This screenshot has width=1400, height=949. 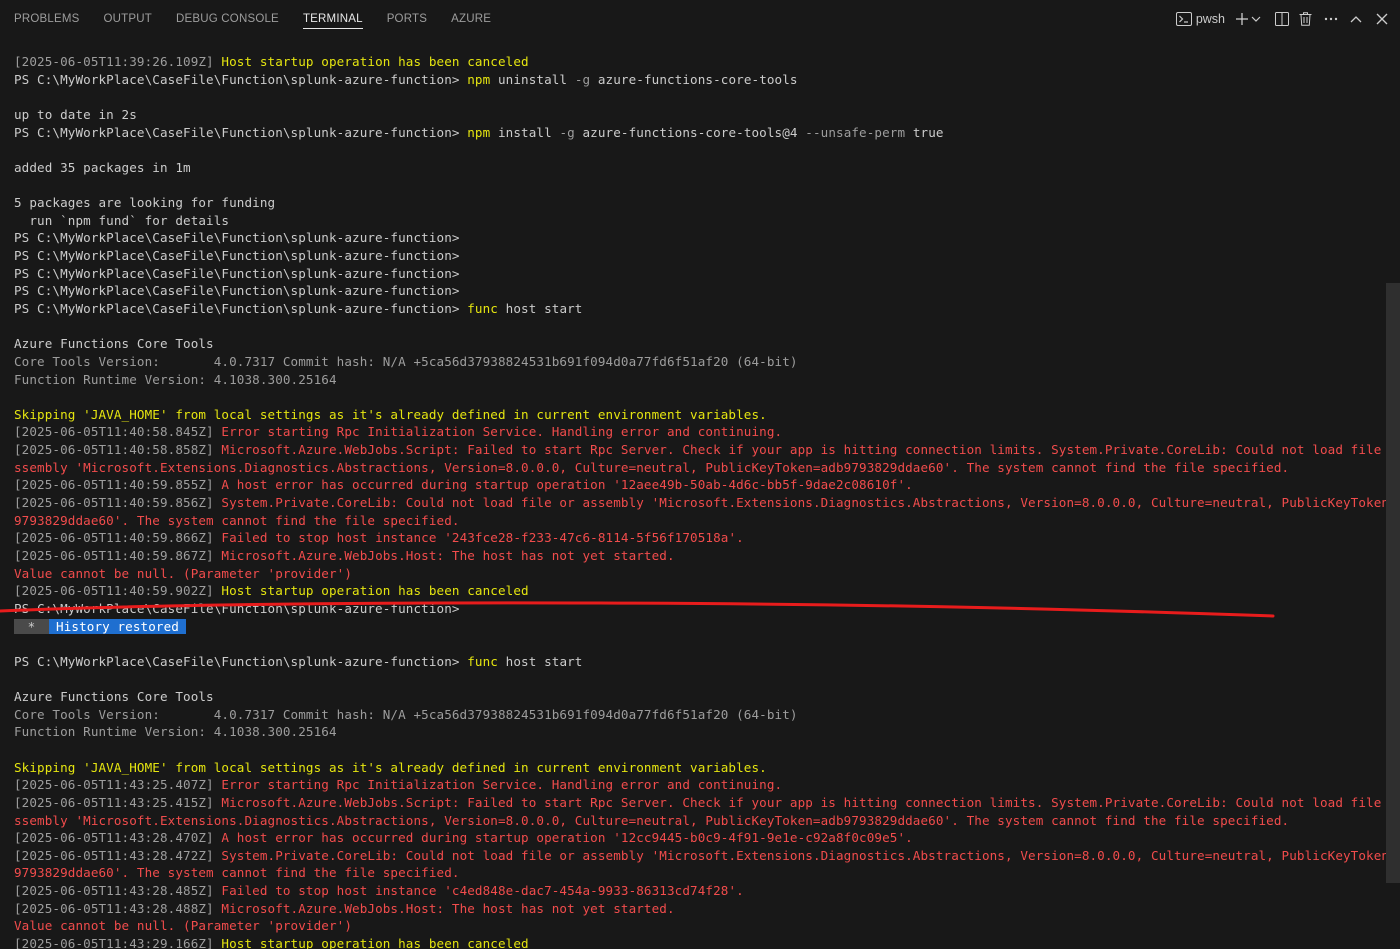 What do you see at coordinates (700, 168) in the screenshot?
I see `terminal-line: added 35 packages in 1m` at bounding box center [700, 168].